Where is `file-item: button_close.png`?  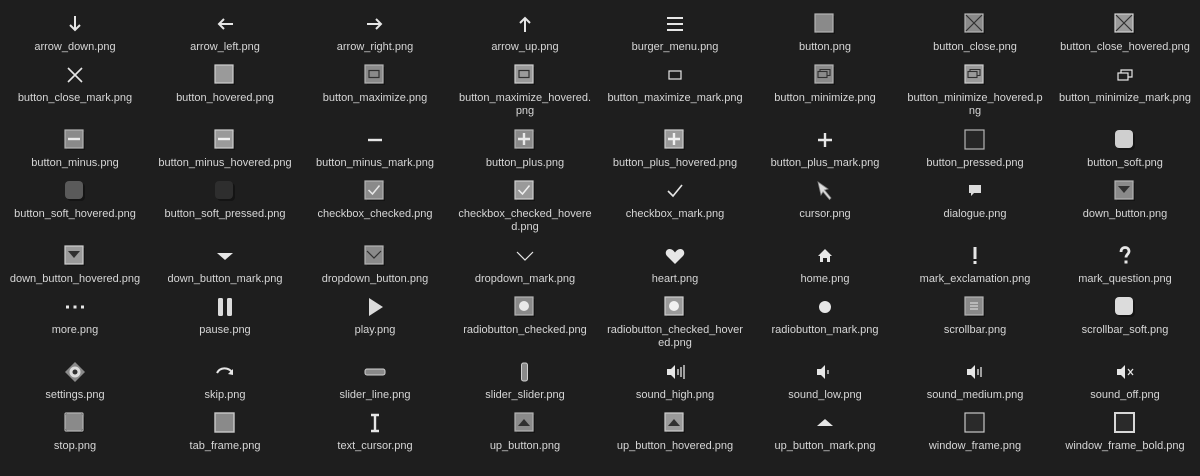
file-item: button_close.png is located at coordinates (975, 33).